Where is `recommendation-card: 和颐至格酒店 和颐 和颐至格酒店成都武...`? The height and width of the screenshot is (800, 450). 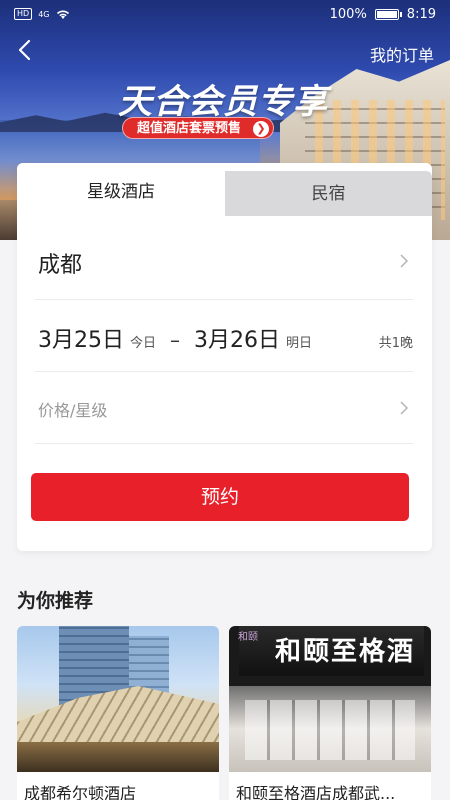
recommendation-card: 和颐至格酒店 和颐 和颐至格酒店成都武... is located at coordinates (330, 713).